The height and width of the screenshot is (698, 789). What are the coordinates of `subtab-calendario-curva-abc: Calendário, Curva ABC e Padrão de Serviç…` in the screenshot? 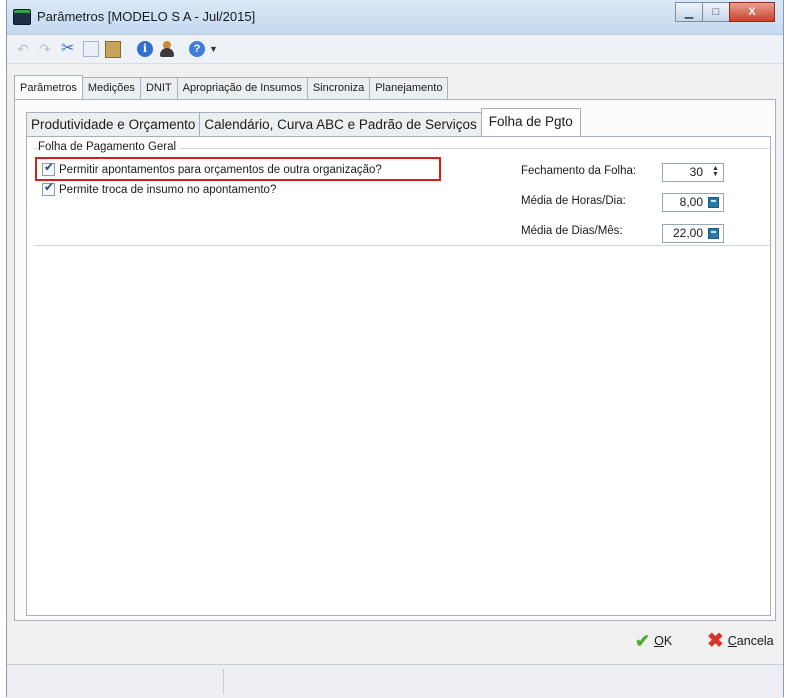 It's located at (340, 124).